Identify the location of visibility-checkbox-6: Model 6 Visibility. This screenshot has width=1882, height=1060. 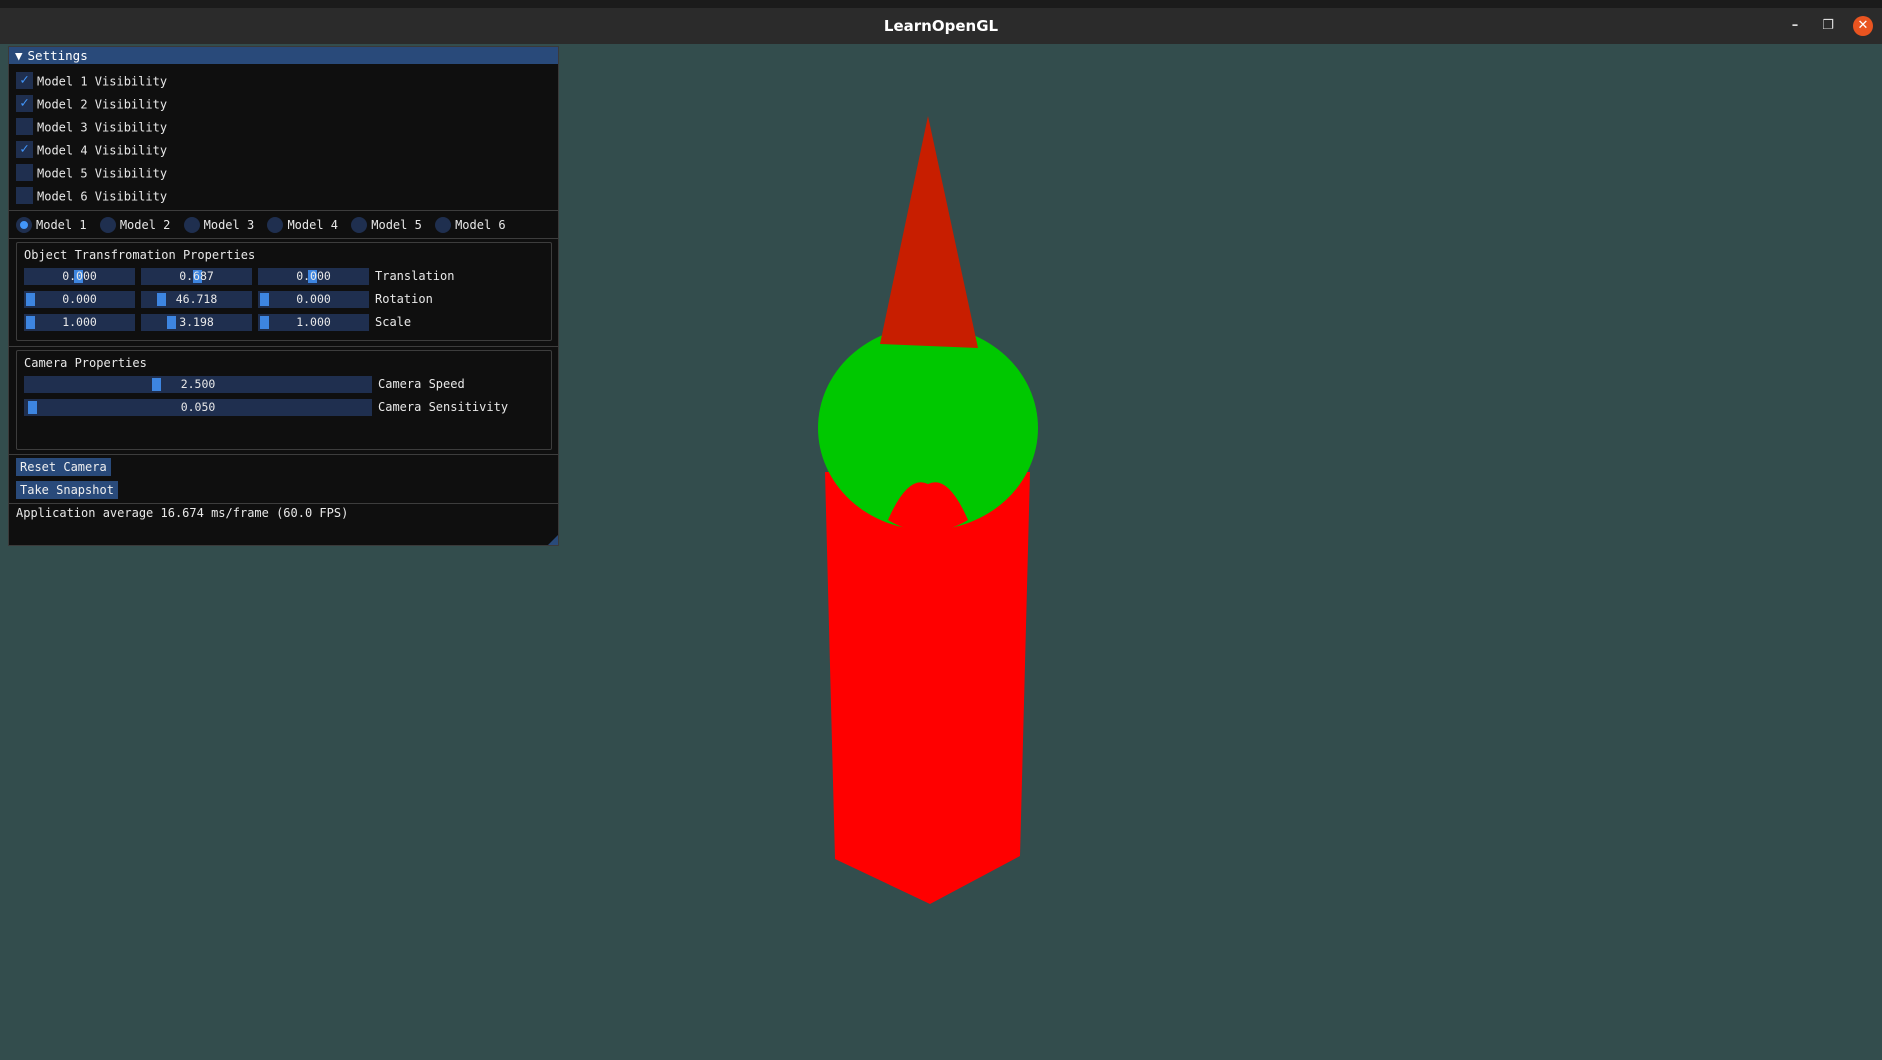
(91, 196).